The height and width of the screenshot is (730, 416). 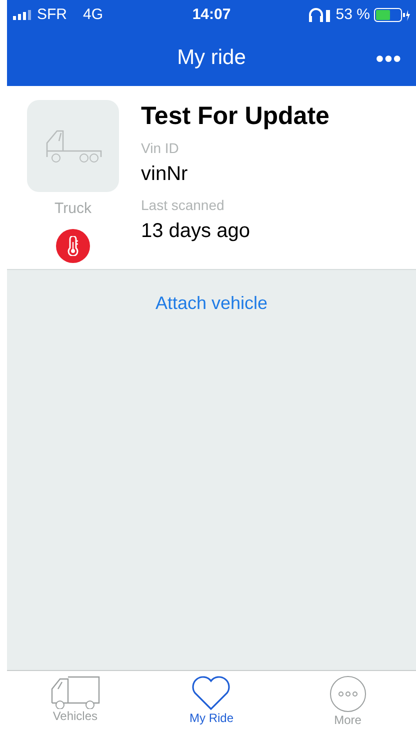 What do you see at coordinates (211, 693) in the screenshot?
I see `heart-icon` at bounding box center [211, 693].